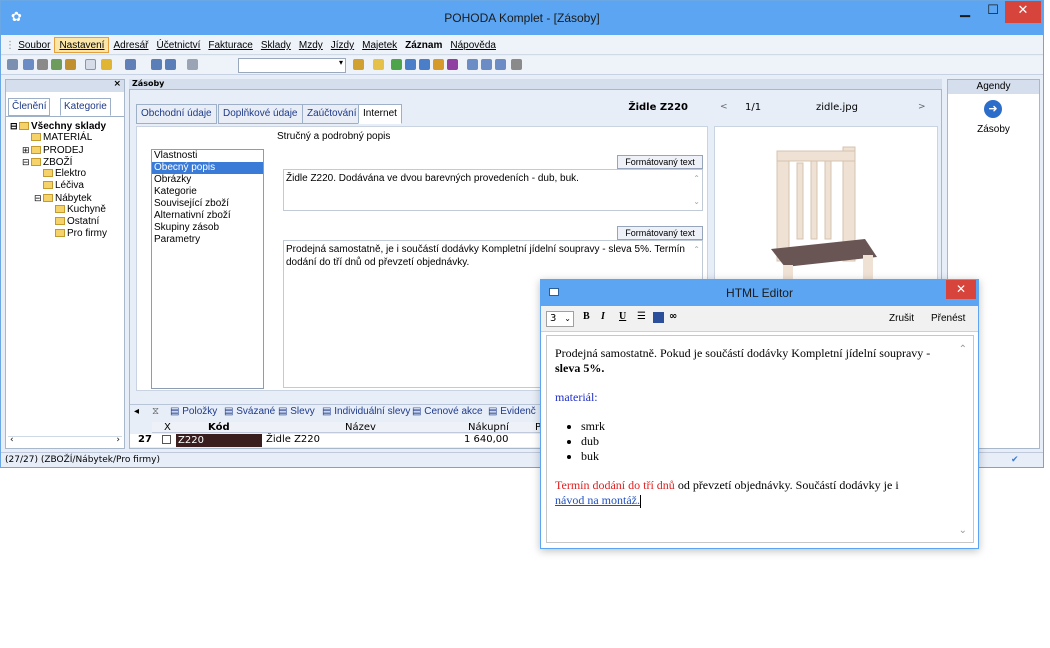 The image size is (1050, 648). What do you see at coordinates (296, 411) in the screenshot?
I see `bottom-tab-2: ▤ Slevy` at bounding box center [296, 411].